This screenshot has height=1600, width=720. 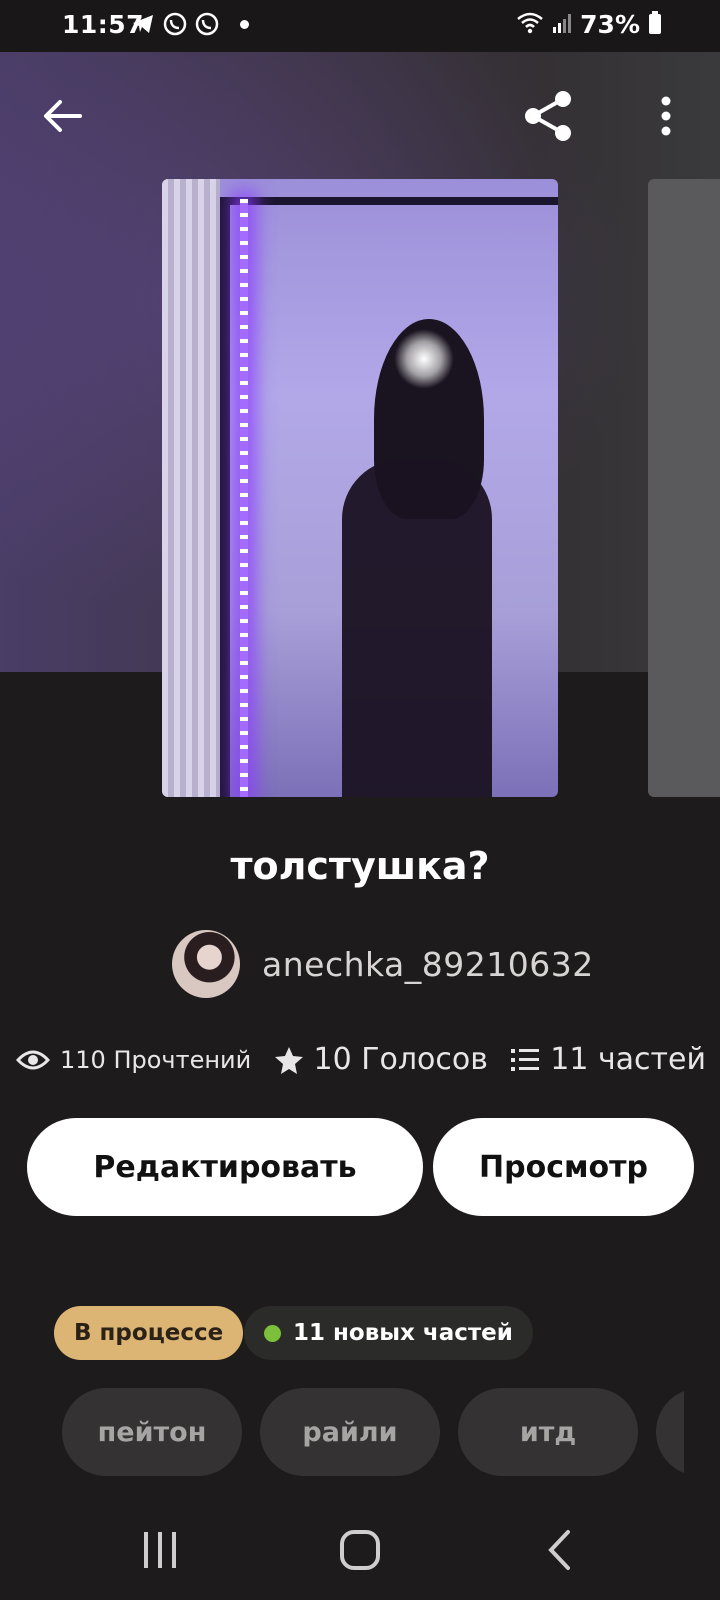 What do you see at coordinates (350, 1432) in the screenshot?
I see `tag-item: райли` at bounding box center [350, 1432].